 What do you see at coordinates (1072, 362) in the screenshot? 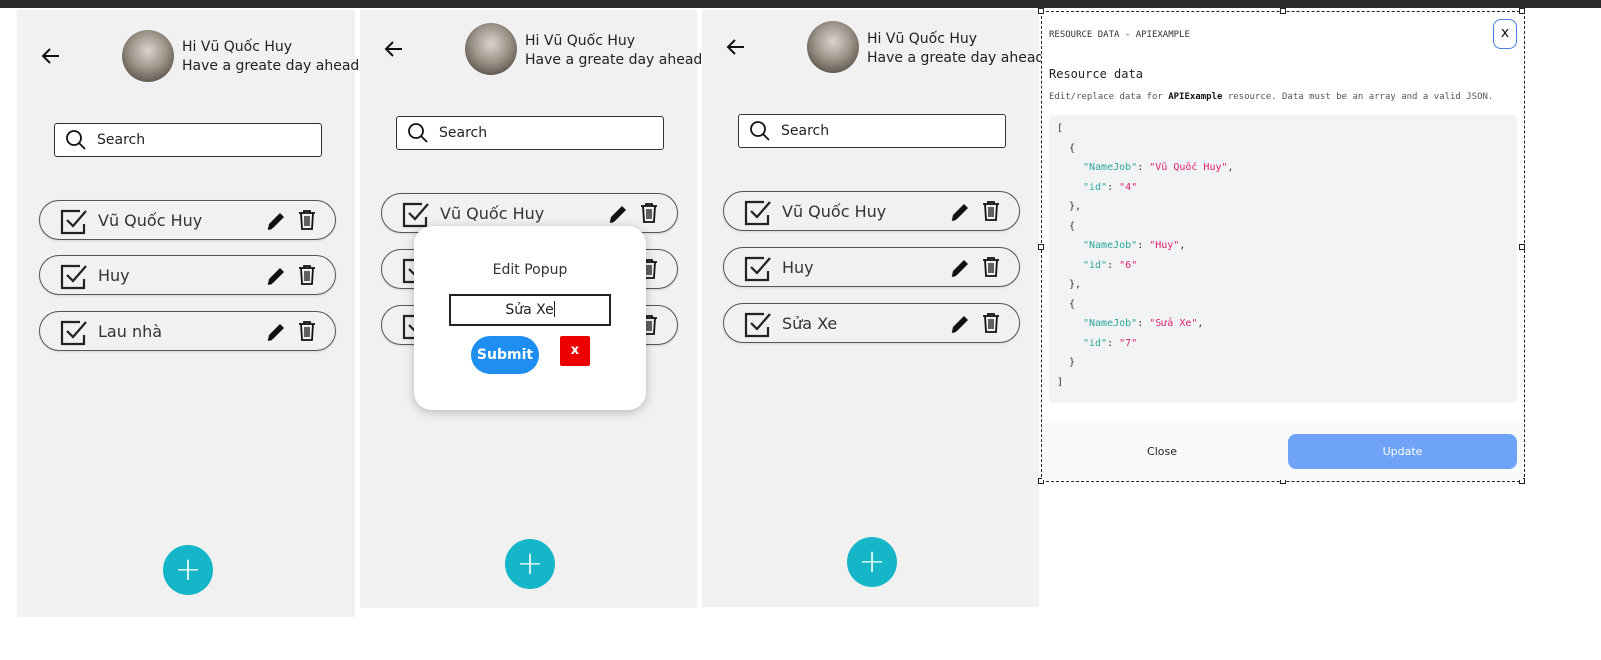
I see `json-brace: }` at bounding box center [1072, 362].